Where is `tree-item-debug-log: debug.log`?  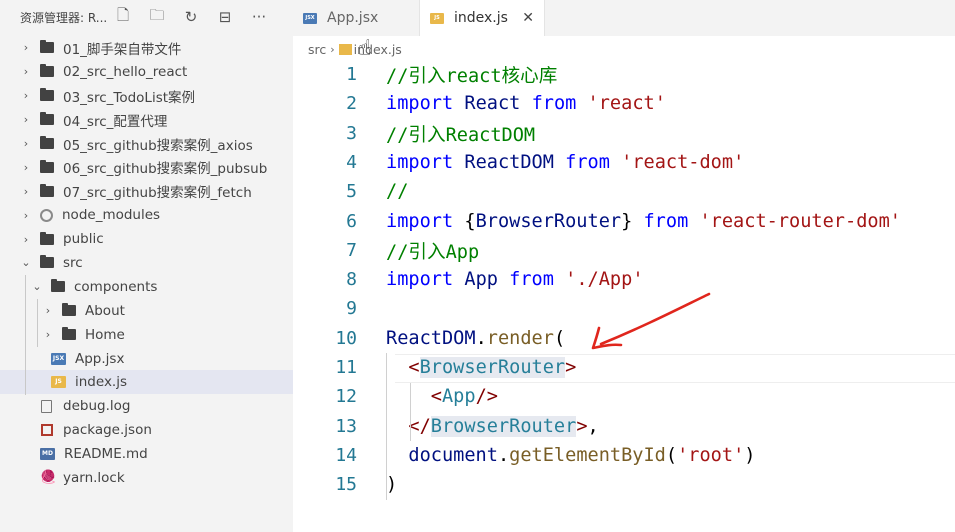 tree-item-debug-log: debug.log is located at coordinates (146, 406).